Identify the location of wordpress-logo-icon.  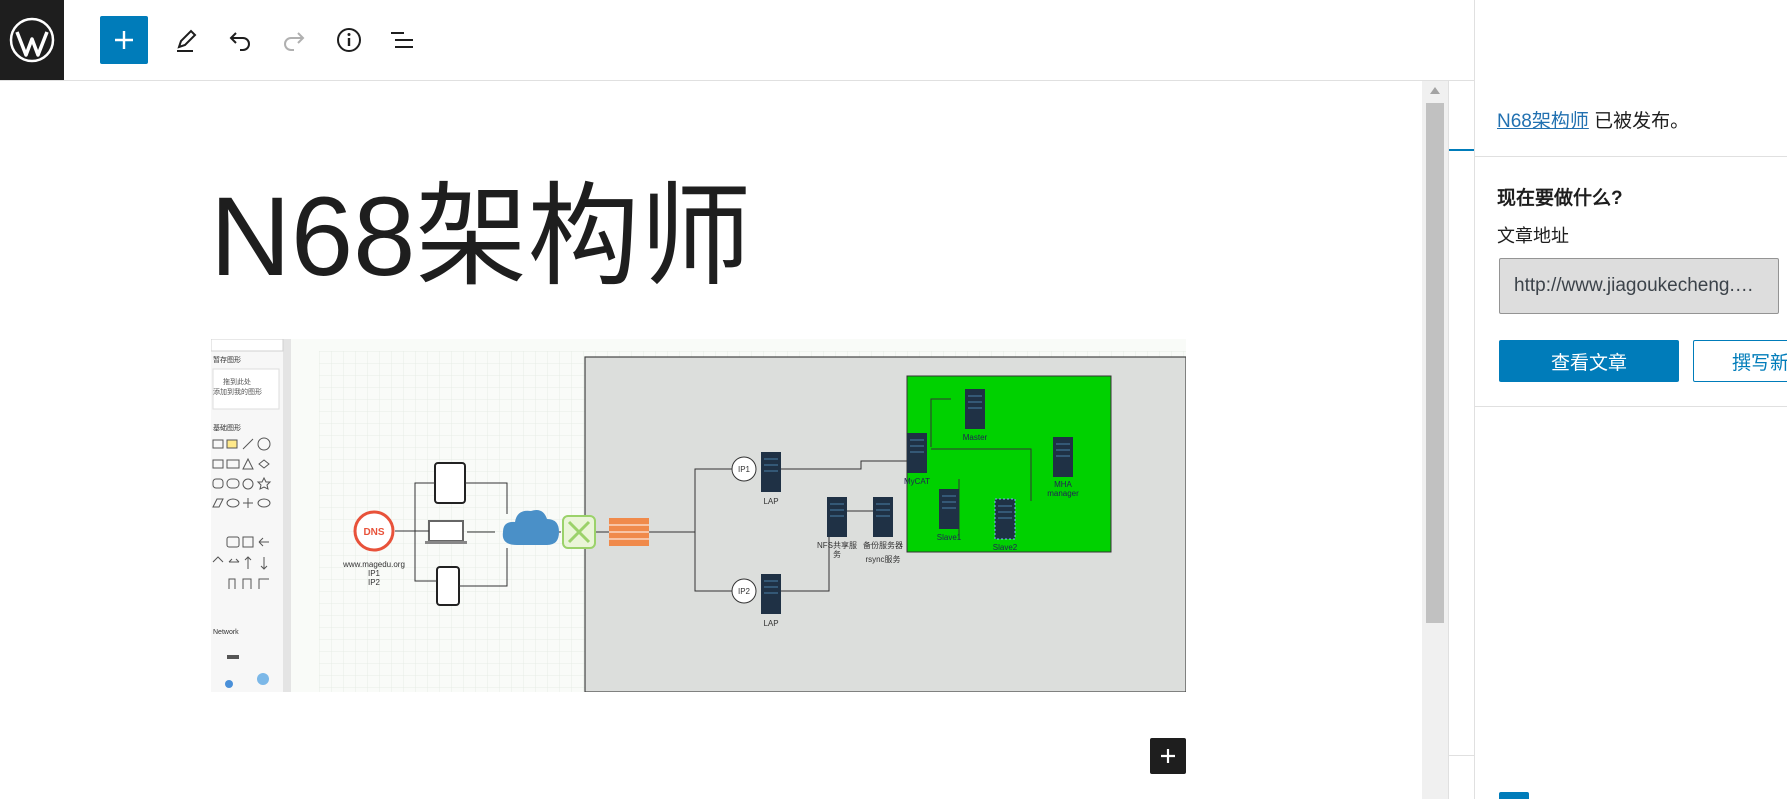
(32, 40).